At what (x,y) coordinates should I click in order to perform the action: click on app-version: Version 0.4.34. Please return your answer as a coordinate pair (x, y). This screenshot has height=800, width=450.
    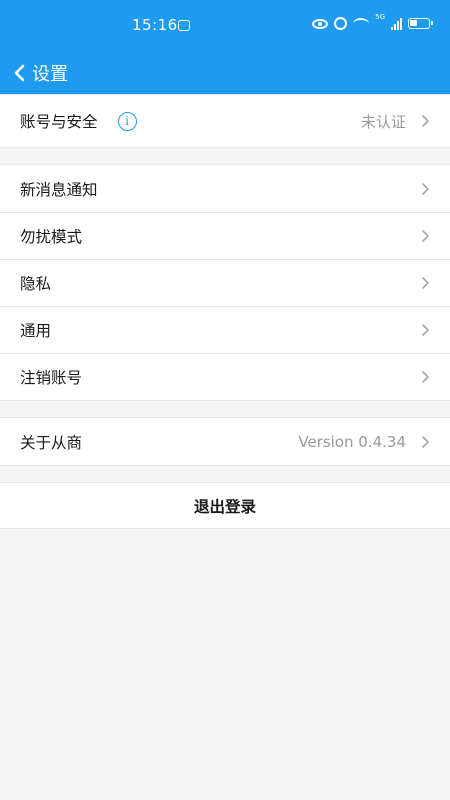
    Looking at the image, I should click on (352, 441).